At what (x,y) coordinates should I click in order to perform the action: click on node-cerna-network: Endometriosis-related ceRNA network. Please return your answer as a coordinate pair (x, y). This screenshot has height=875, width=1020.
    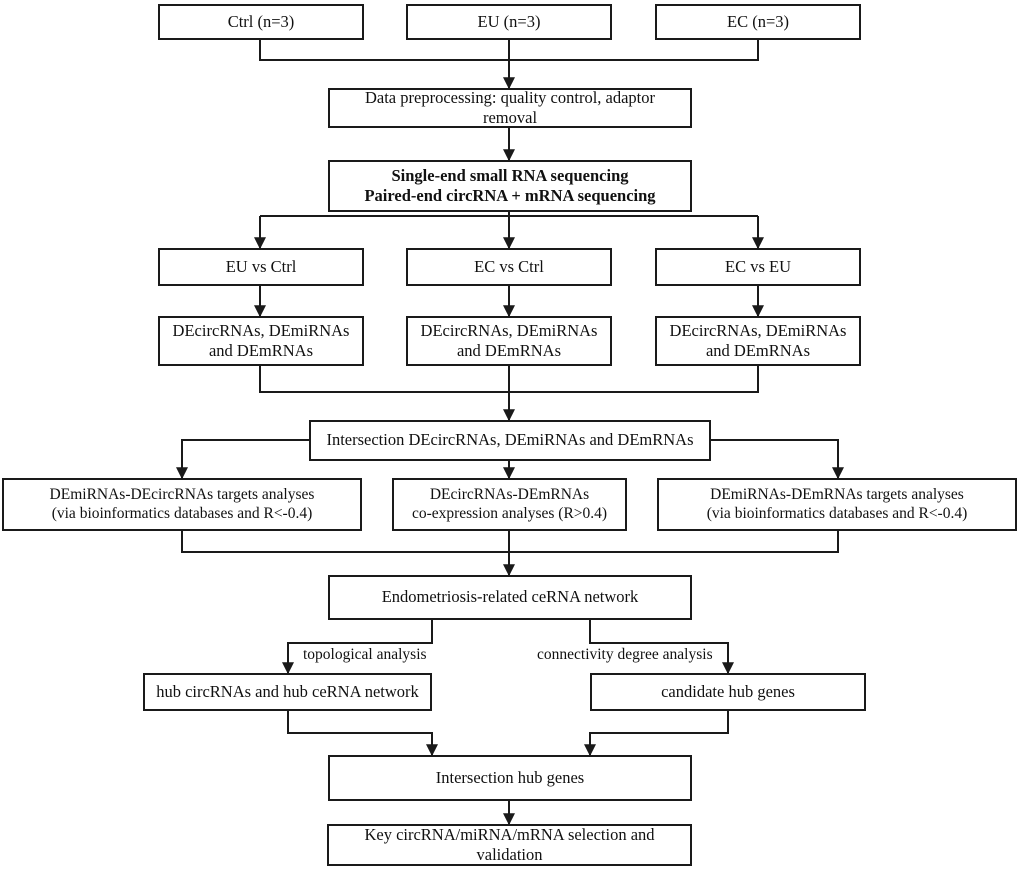
    Looking at the image, I should click on (510, 597).